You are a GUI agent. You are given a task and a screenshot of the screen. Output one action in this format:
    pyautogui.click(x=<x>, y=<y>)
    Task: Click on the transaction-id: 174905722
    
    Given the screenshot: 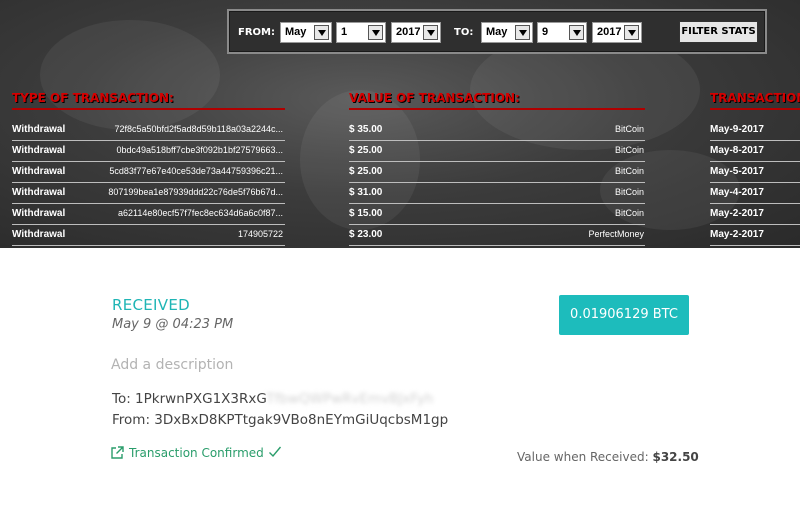 What is the action you would take?
    pyautogui.click(x=260, y=234)
    